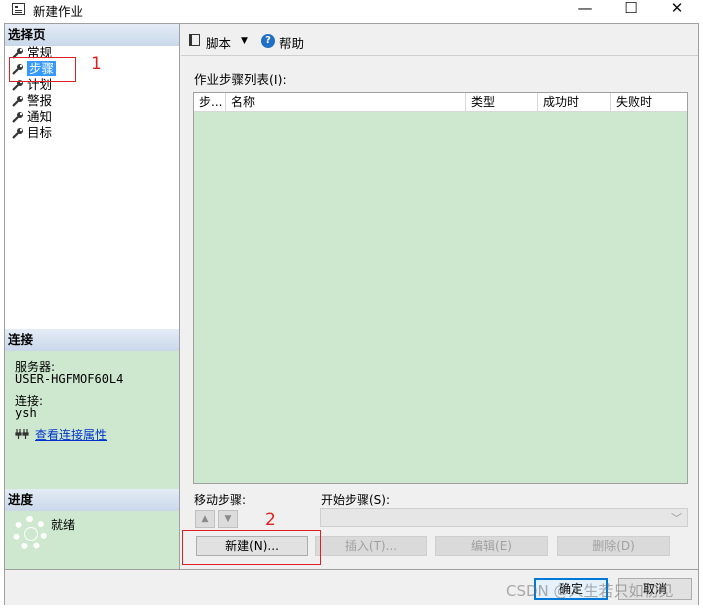 The width and height of the screenshot is (703, 609). I want to click on annotation-number-1: 1, so click(96, 64).